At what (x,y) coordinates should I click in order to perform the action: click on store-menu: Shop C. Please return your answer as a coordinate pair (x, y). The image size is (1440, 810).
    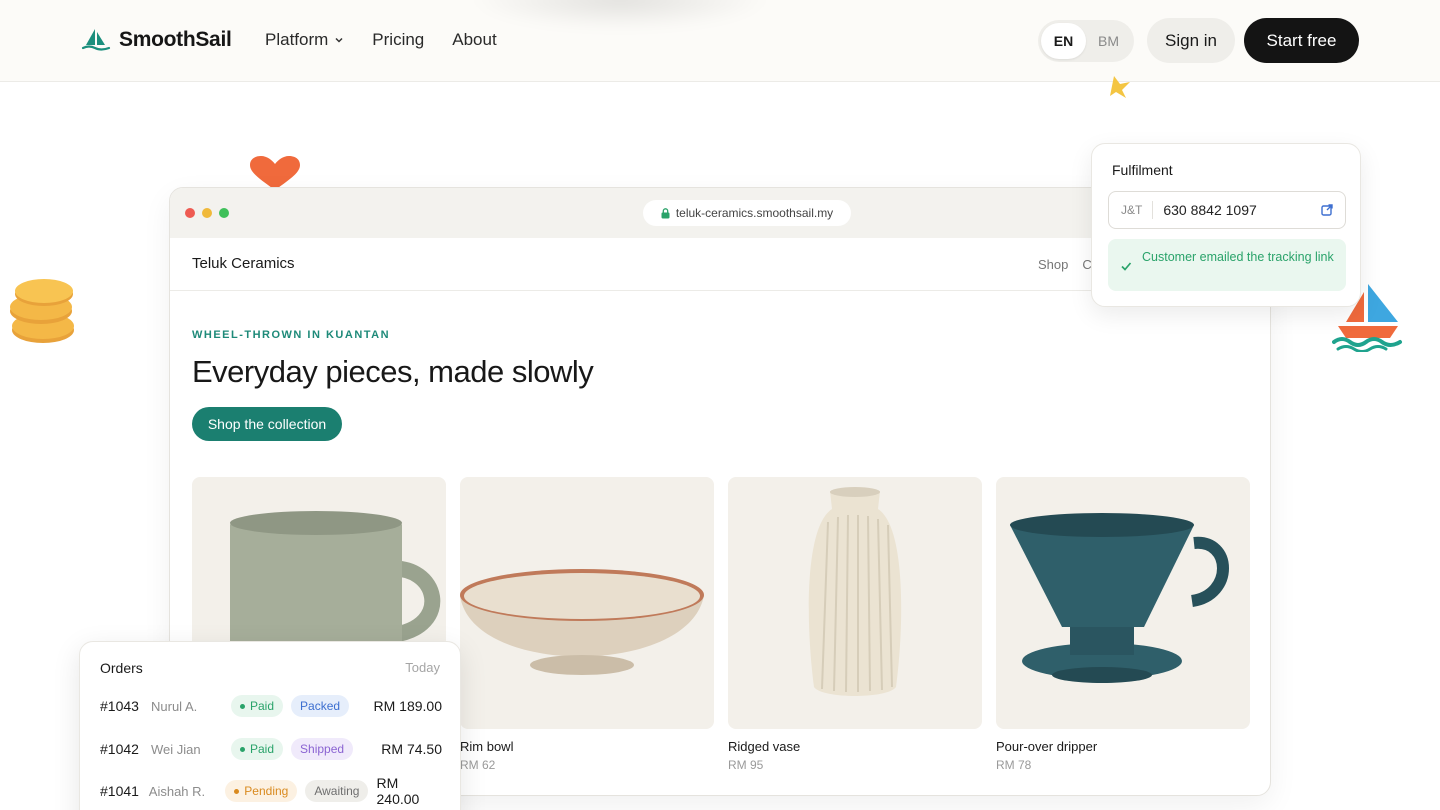
    Looking at the image, I should click on (1065, 264).